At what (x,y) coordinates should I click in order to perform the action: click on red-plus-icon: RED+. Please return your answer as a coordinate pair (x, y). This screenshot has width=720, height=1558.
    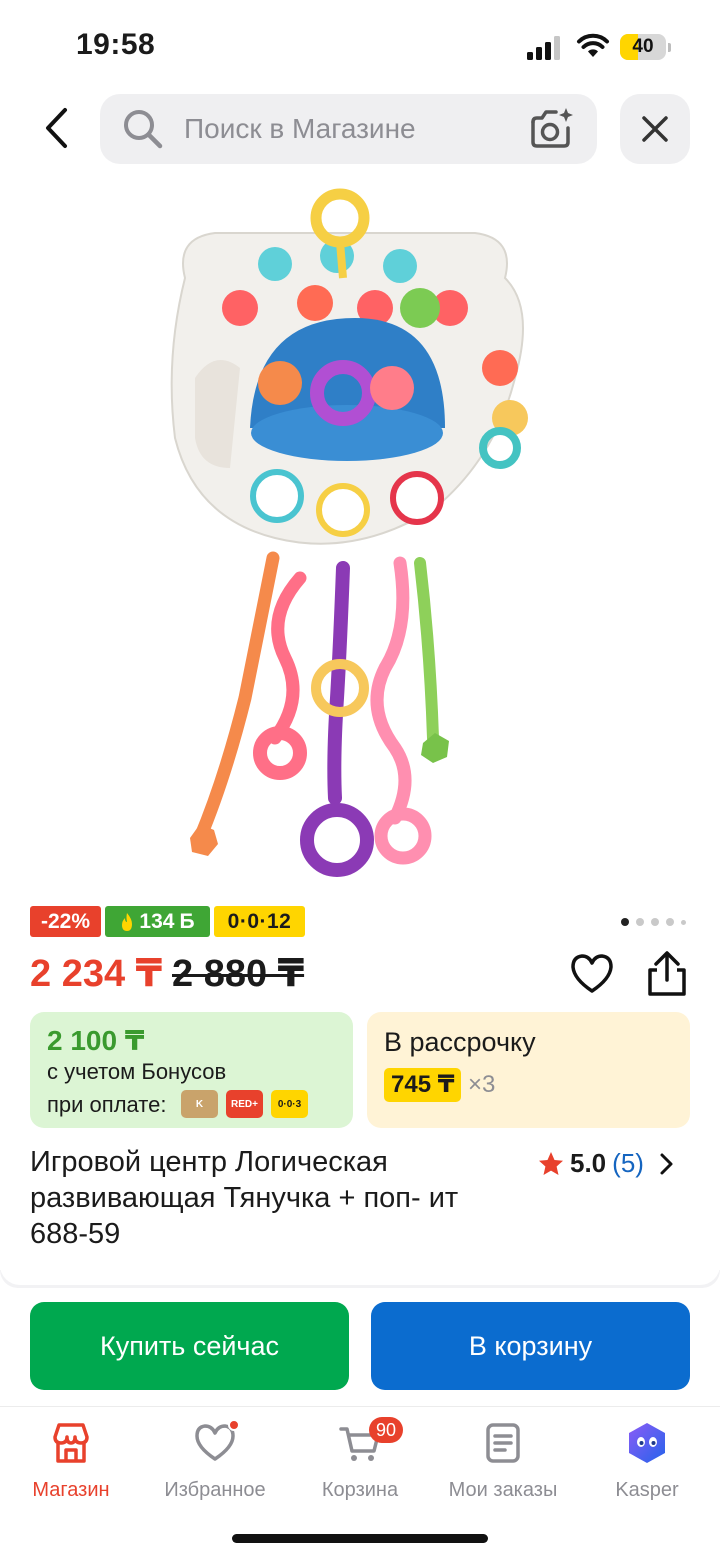
    Looking at the image, I should click on (244, 1104).